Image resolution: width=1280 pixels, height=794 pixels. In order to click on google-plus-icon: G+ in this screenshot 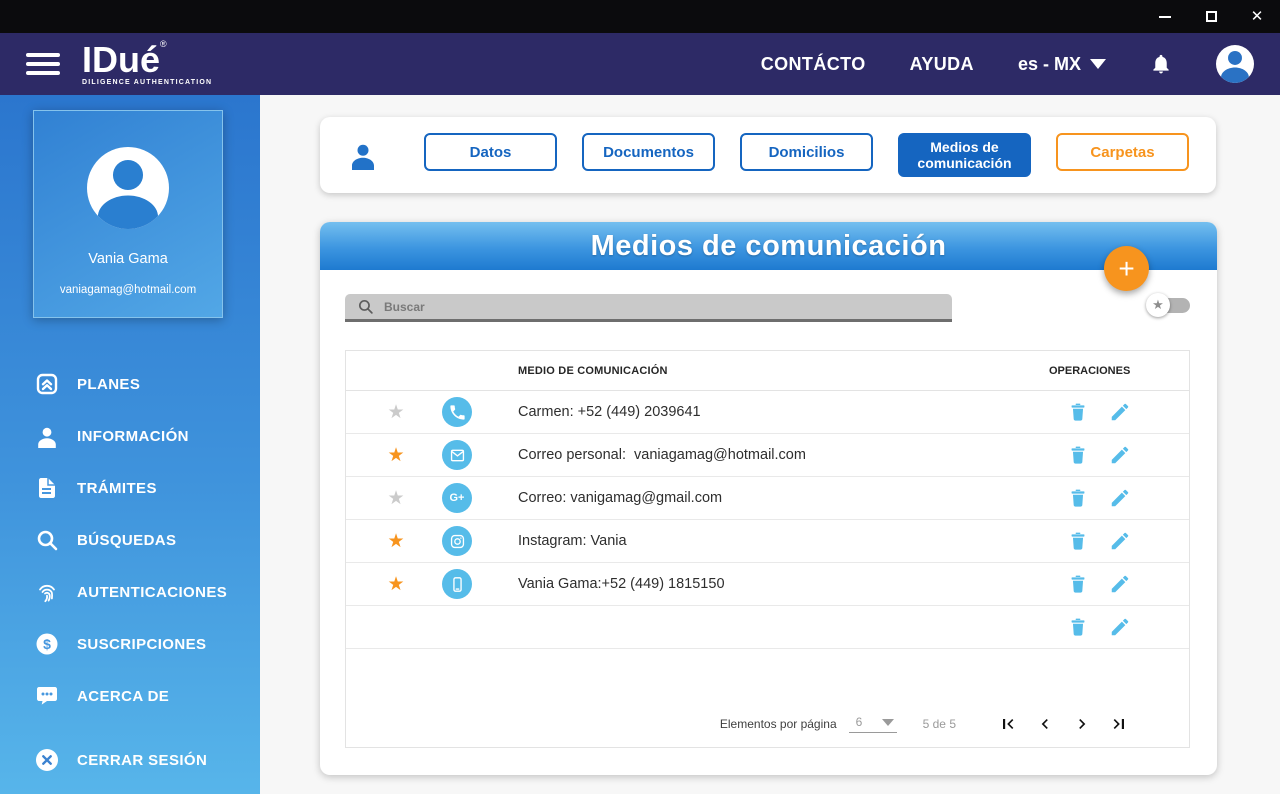, I will do `click(457, 498)`.